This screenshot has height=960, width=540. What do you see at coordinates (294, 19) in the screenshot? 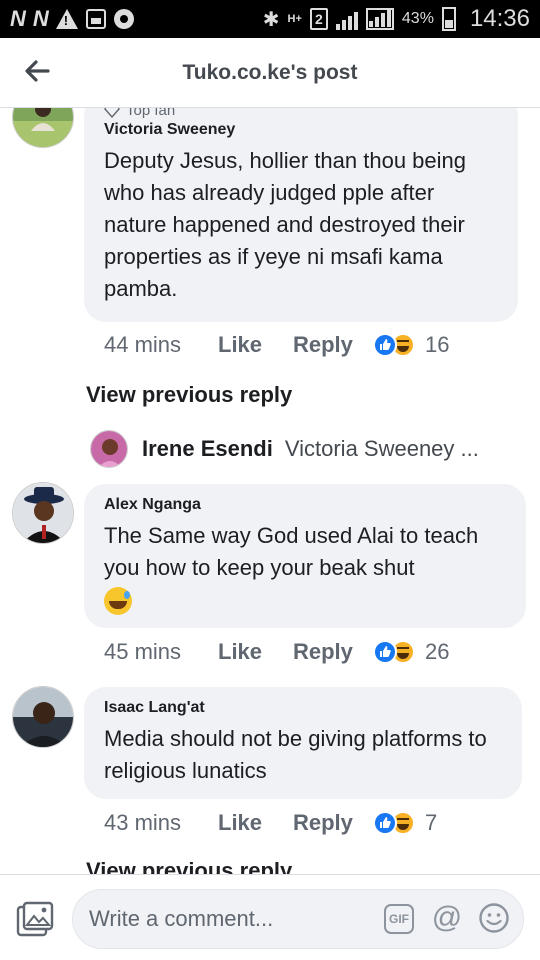
I see `network-type: H+` at bounding box center [294, 19].